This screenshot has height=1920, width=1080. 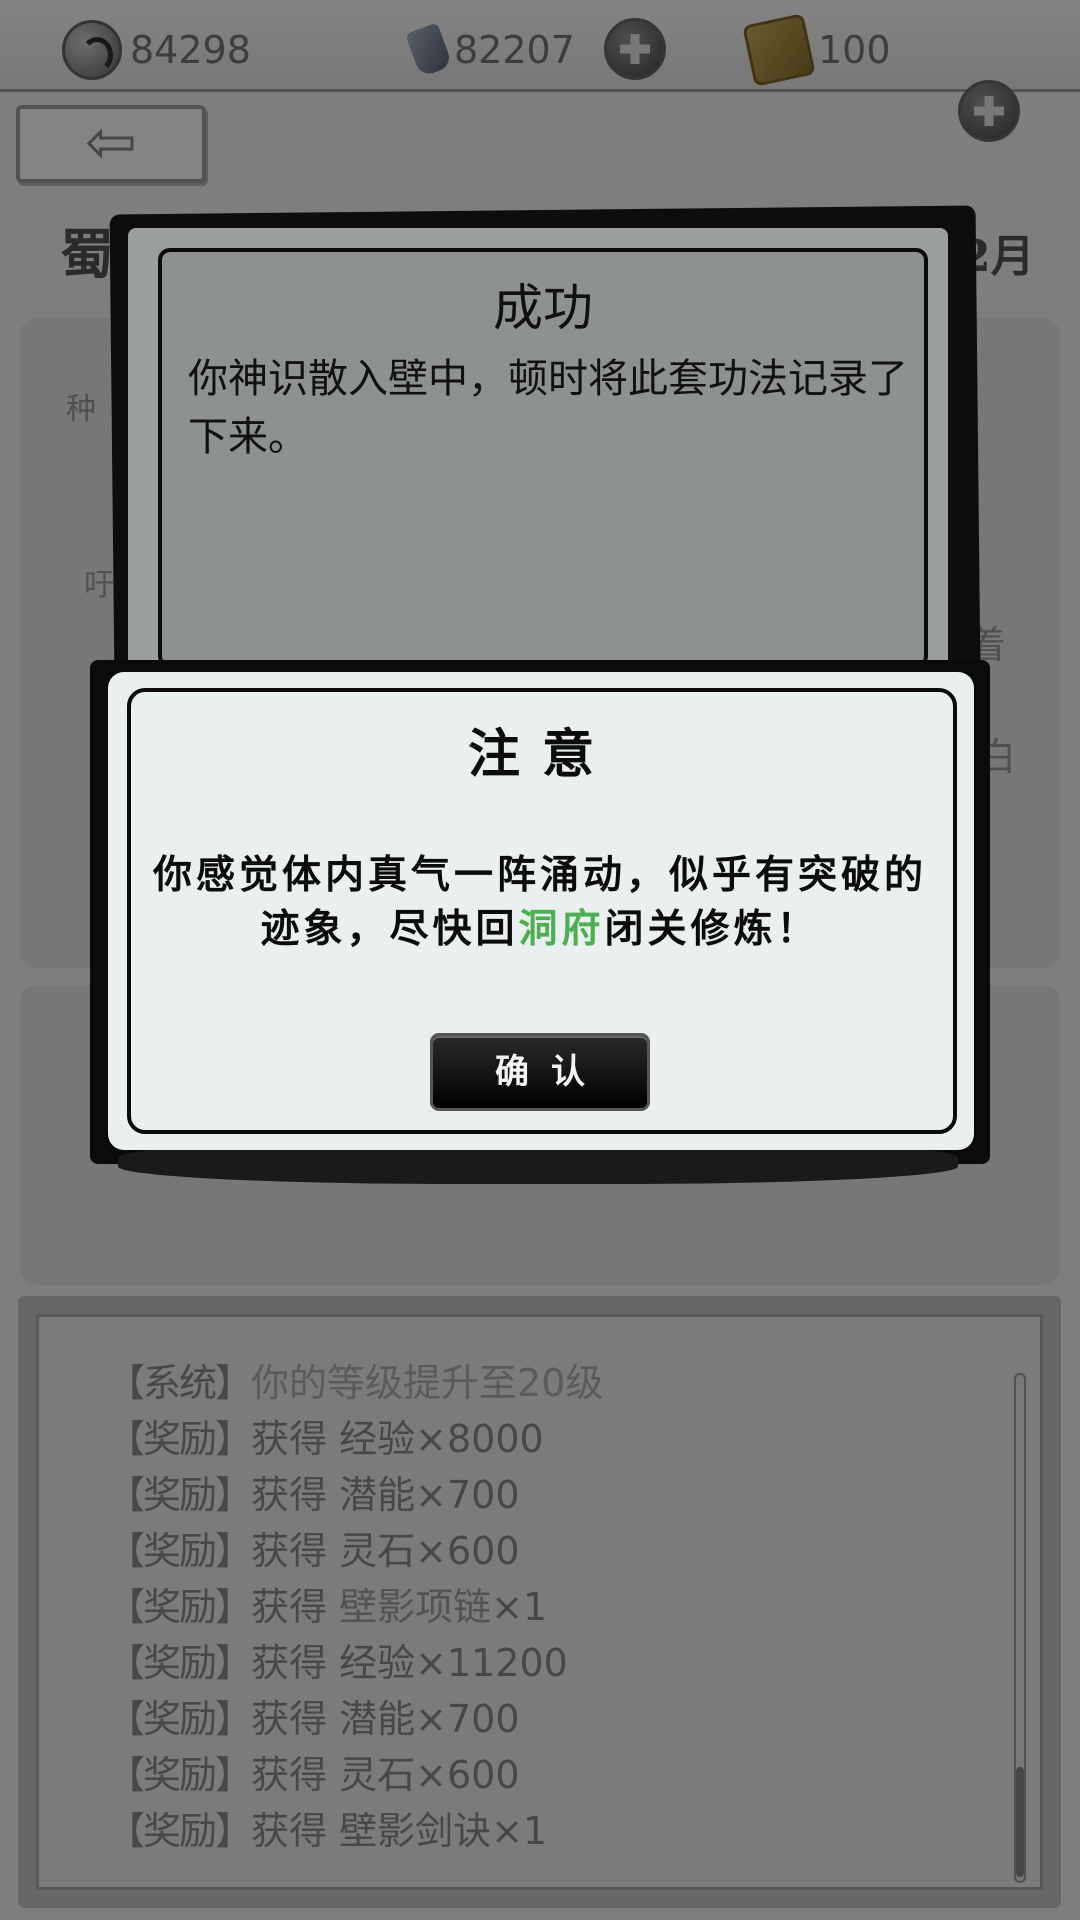 What do you see at coordinates (712, 929) in the screenshot?
I see `notice-message-after: 闭关修炼！` at bounding box center [712, 929].